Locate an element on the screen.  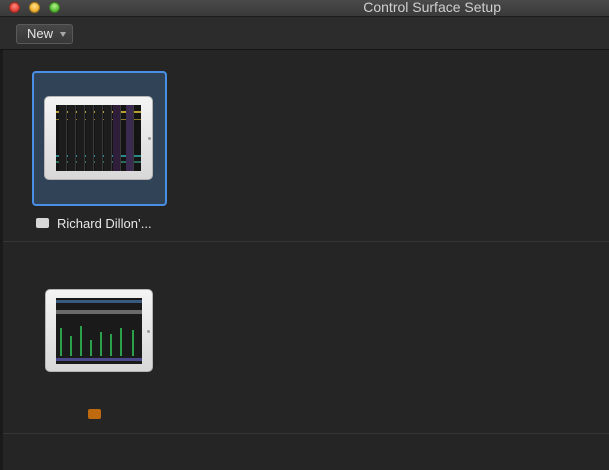
ipad-device-icon is located at coordinates (98, 138).